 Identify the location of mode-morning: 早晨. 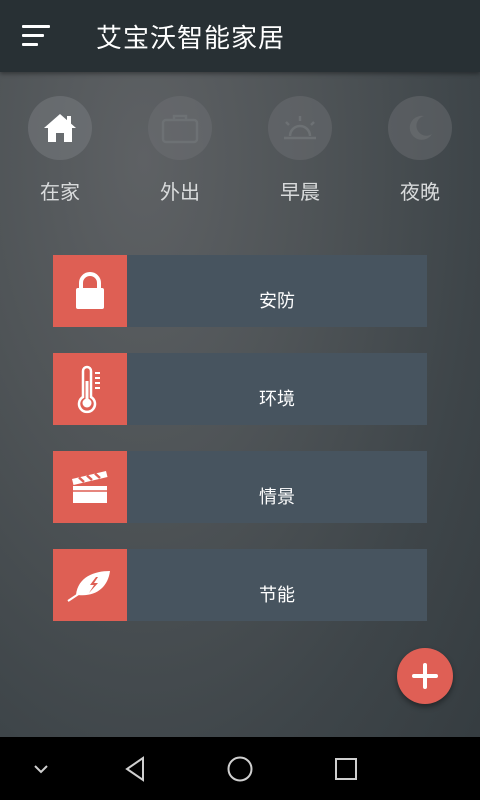
(300, 156).